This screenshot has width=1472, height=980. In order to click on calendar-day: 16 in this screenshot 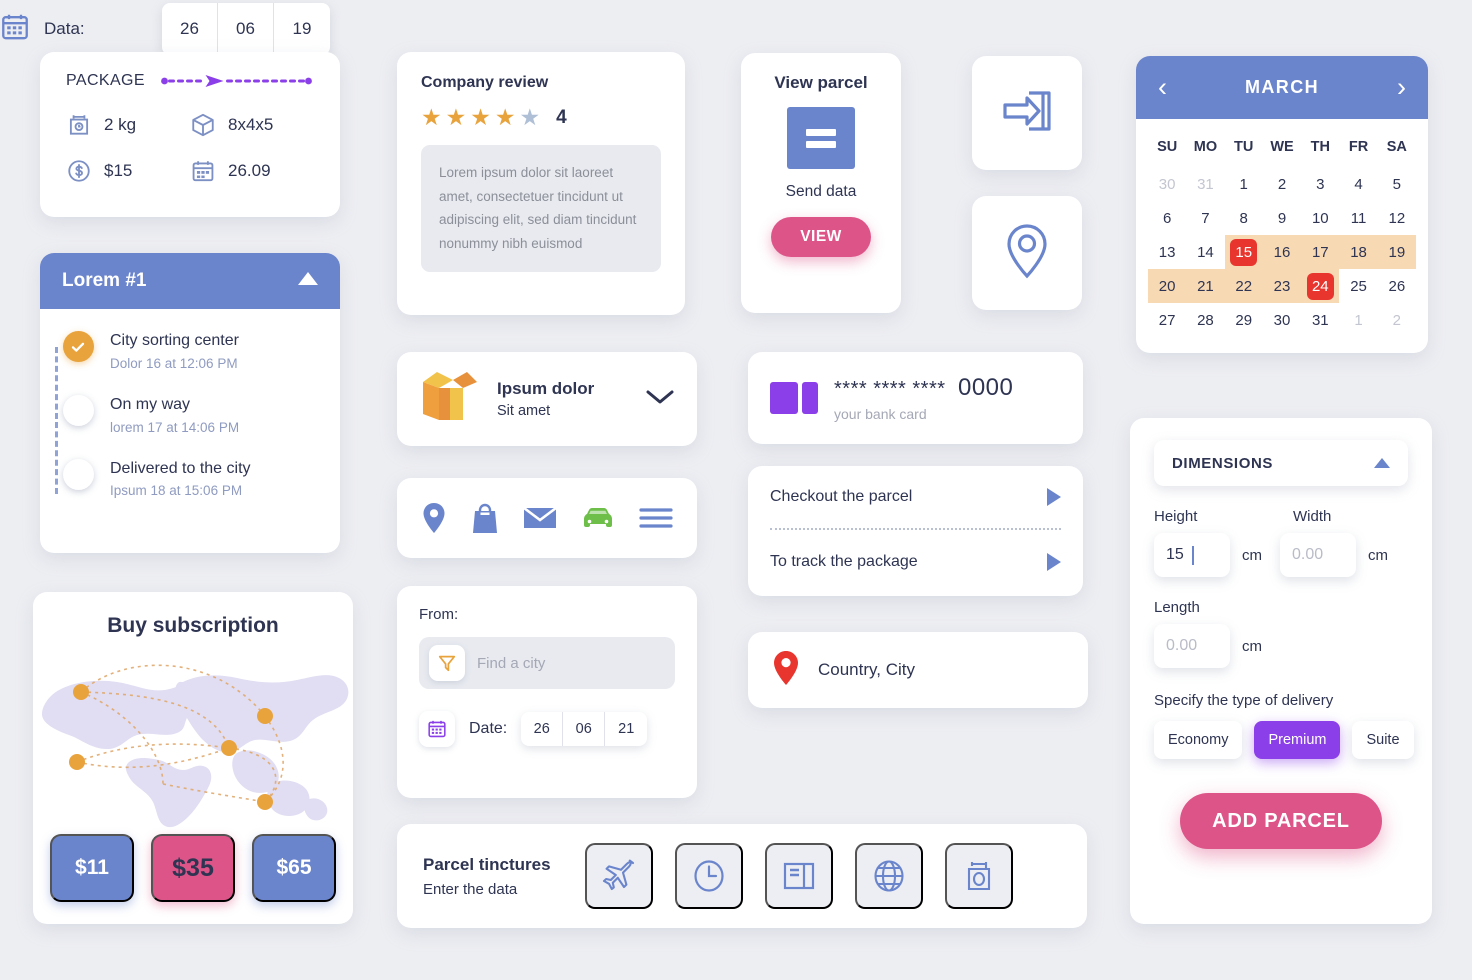, I will do `click(1282, 252)`.